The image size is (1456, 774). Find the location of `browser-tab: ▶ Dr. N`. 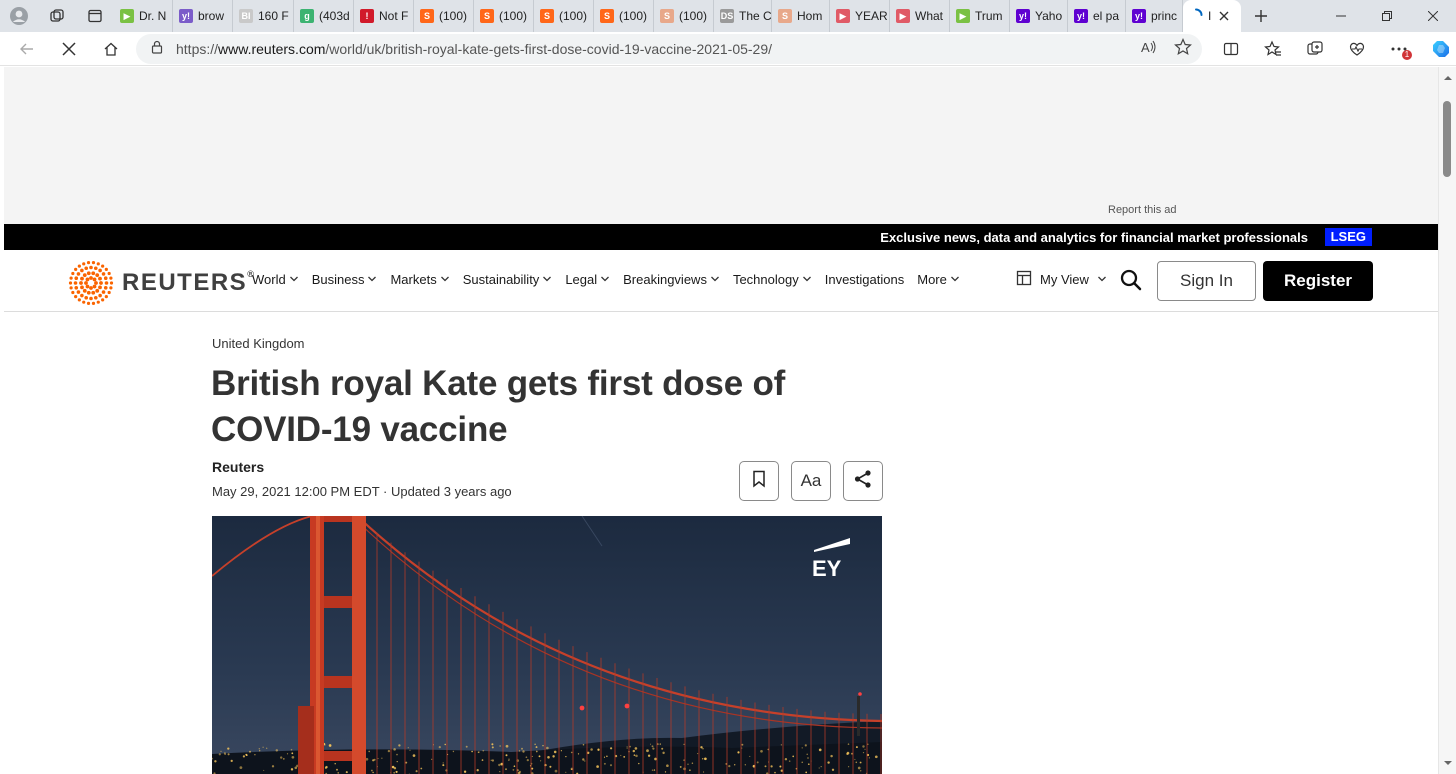

browser-tab: ▶ Dr. N is located at coordinates (143, 16).